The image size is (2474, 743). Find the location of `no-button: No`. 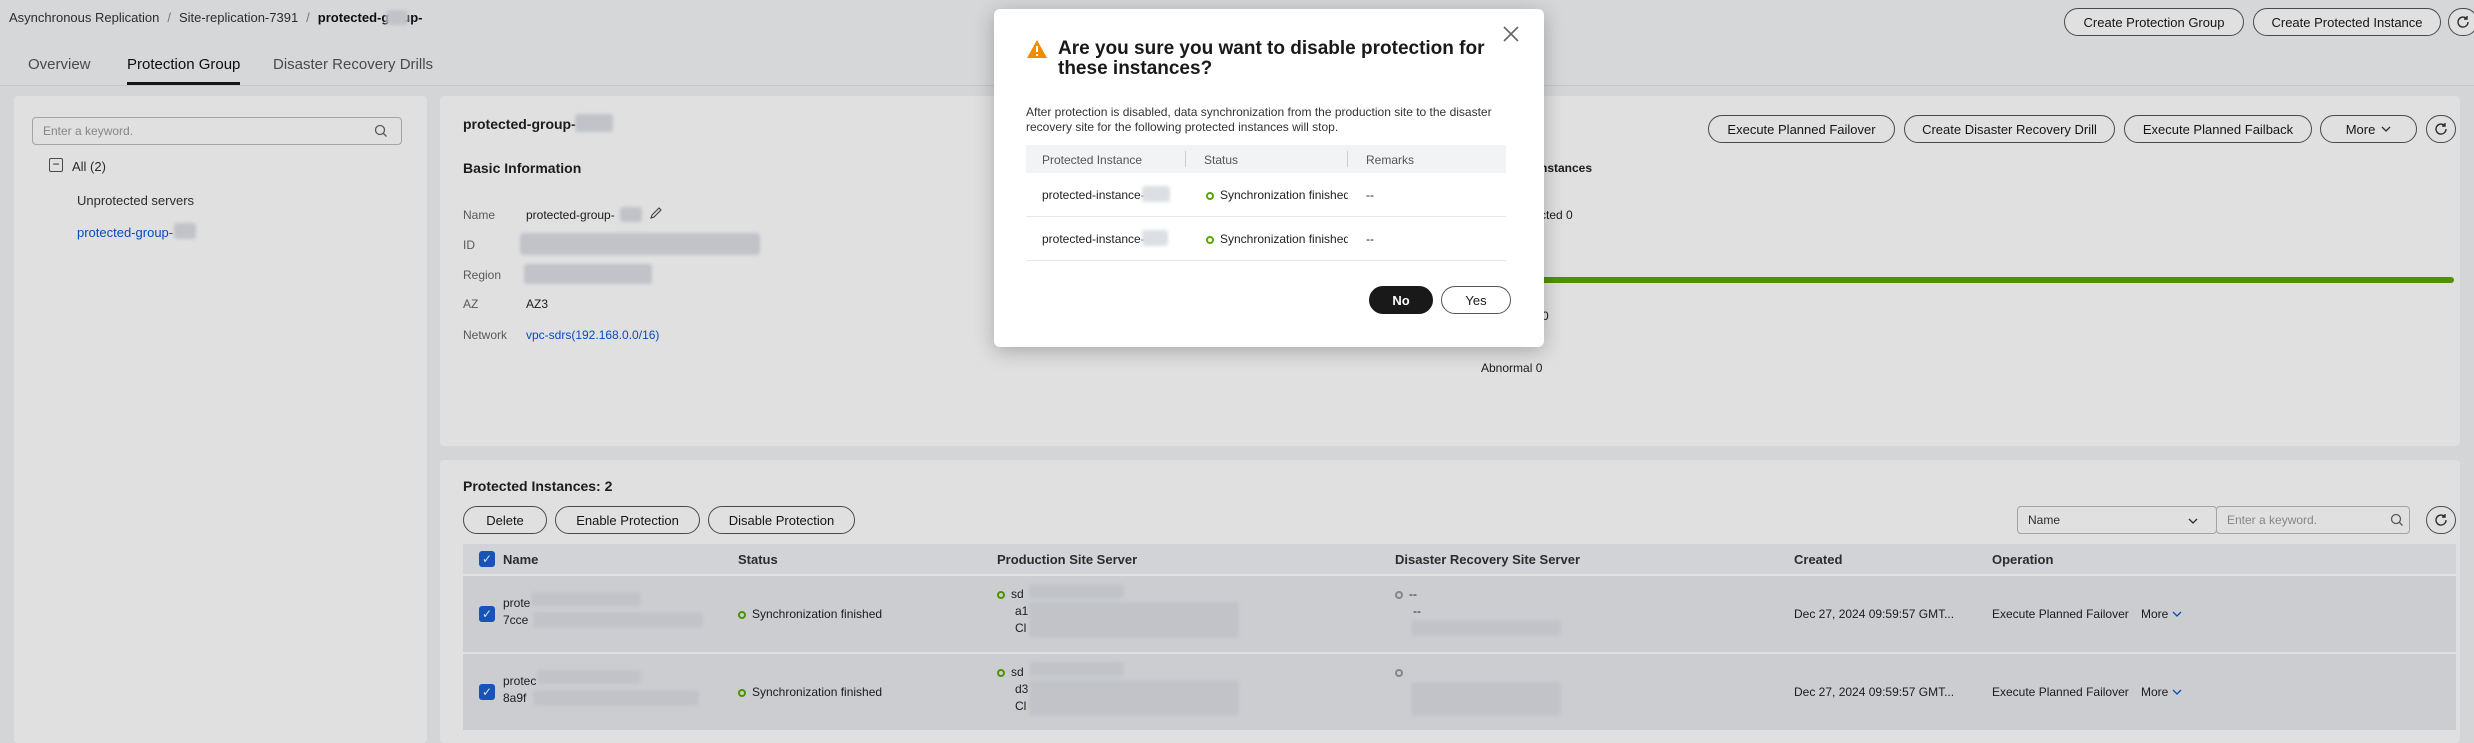

no-button: No is located at coordinates (1401, 300).